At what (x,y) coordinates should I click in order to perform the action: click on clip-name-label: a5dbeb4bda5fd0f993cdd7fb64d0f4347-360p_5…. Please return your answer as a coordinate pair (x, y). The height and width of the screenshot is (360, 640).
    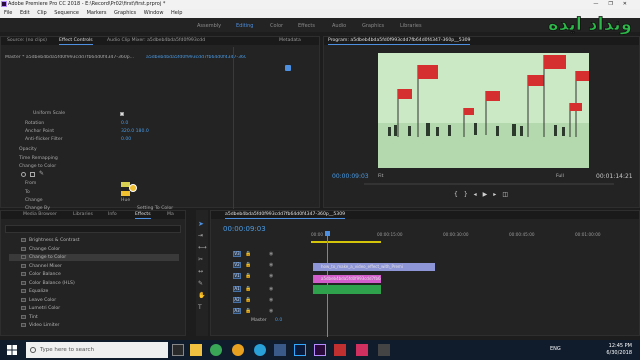
    Looking at the image, I should click on (196, 58).